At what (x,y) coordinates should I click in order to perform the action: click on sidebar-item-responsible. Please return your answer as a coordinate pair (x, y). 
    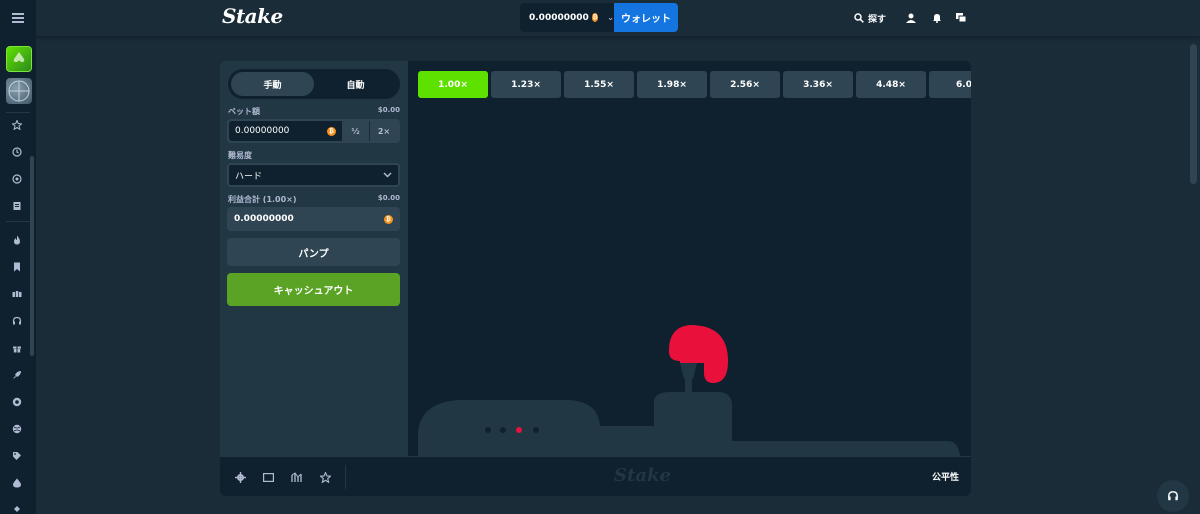
    Looking at the image, I should click on (17, 483).